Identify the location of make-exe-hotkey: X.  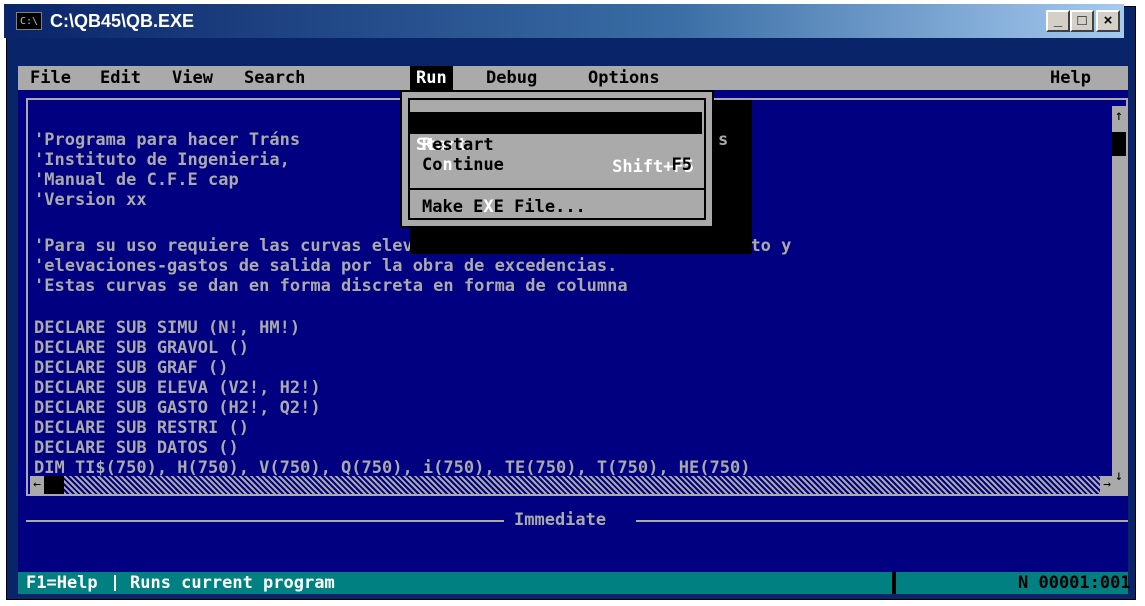
(488, 207).